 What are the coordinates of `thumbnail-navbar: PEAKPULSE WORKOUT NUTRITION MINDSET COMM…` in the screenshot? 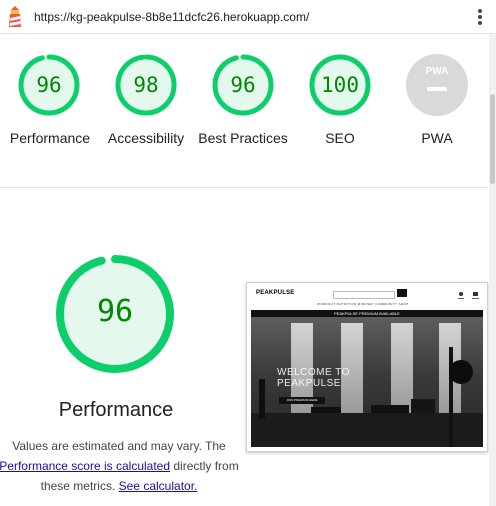 It's located at (367, 296).